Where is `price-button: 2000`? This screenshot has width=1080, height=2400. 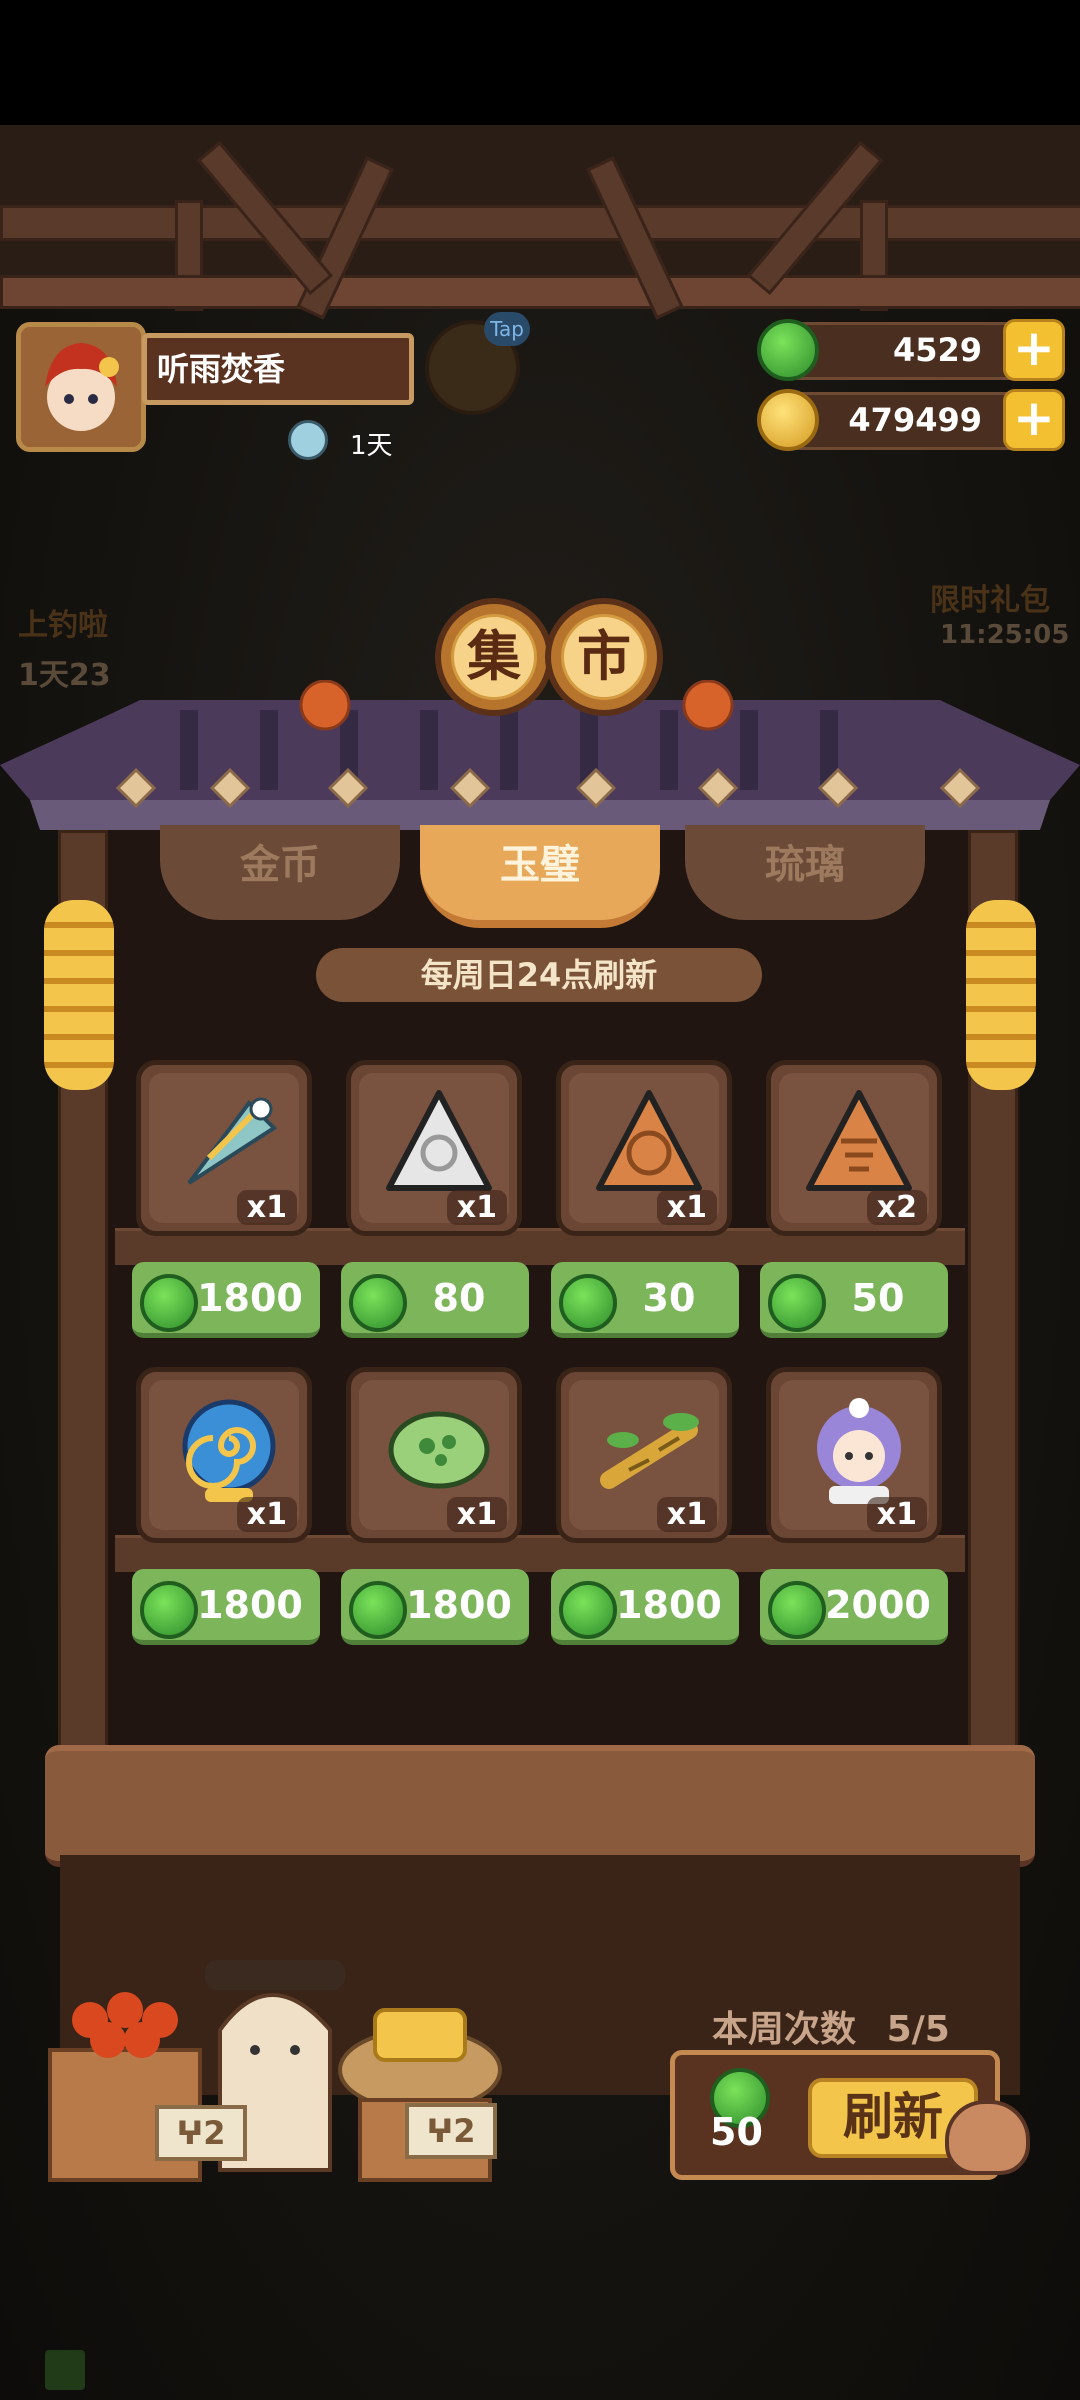
price-button: 2000 is located at coordinates (854, 1607).